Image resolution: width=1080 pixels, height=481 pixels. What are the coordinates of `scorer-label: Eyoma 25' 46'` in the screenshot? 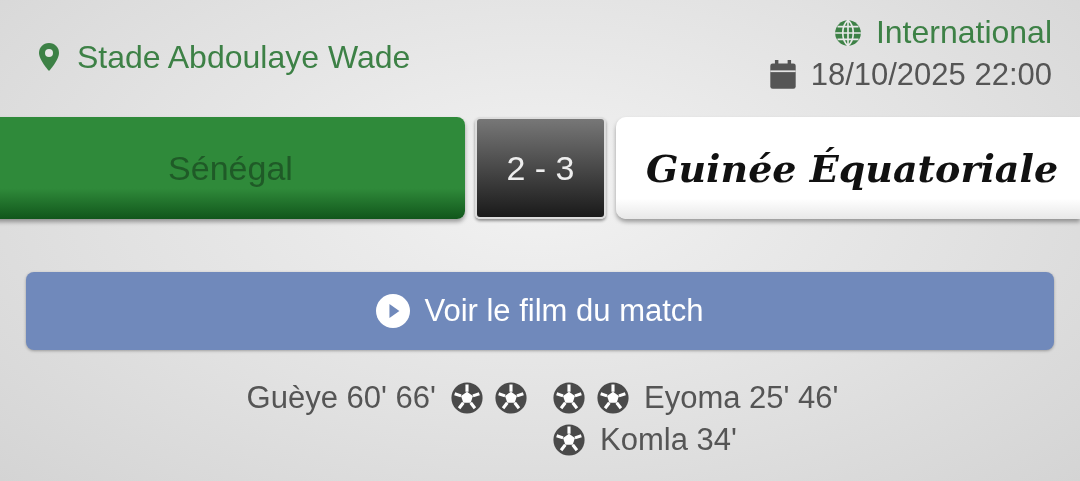 It's located at (741, 398).